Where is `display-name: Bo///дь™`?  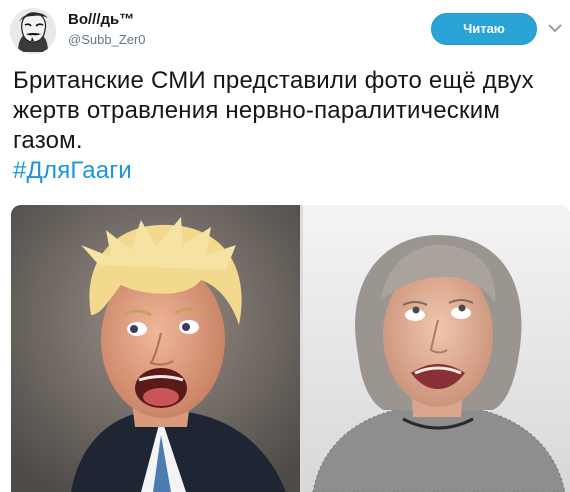
display-name: Bo///дь™ is located at coordinates (107, 20).